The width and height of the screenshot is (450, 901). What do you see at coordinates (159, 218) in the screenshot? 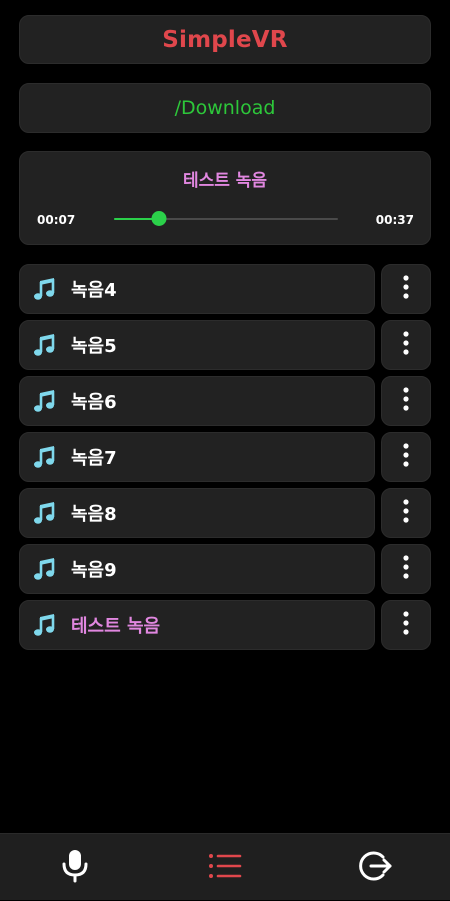
I see `seek-thumb` at bounding box center [159, 218].